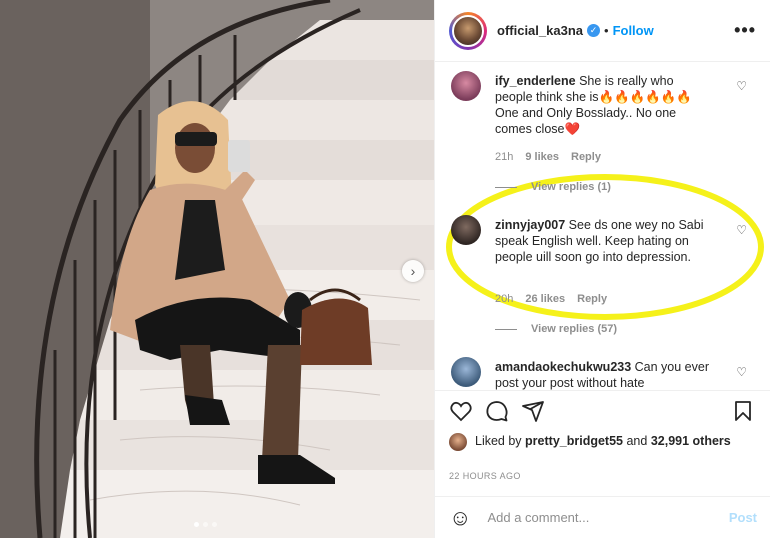 The height and width of the screenshot is (538, 770). I want to click on smile-icon: ☺, so click(460, 518).